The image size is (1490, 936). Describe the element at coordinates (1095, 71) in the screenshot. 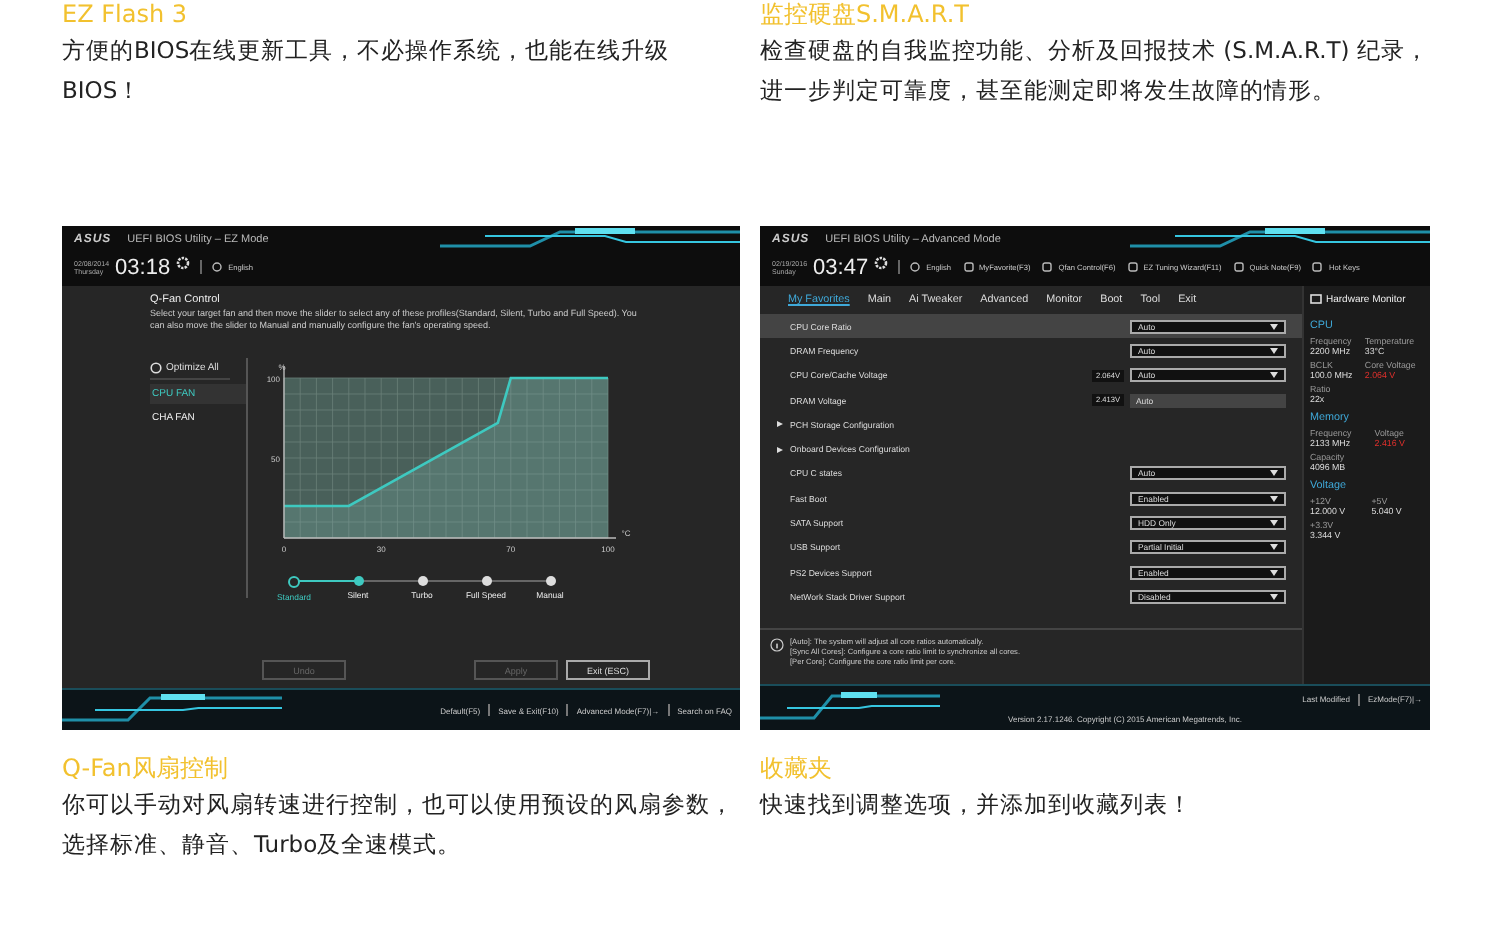

I see `feature-description: 检查硬盘的自我监控功能、分析及回报技术 (S.M.A.R.T) 纪录，进一步判定可靠度，甚至能测定即将发生故障的情形。` at that location.